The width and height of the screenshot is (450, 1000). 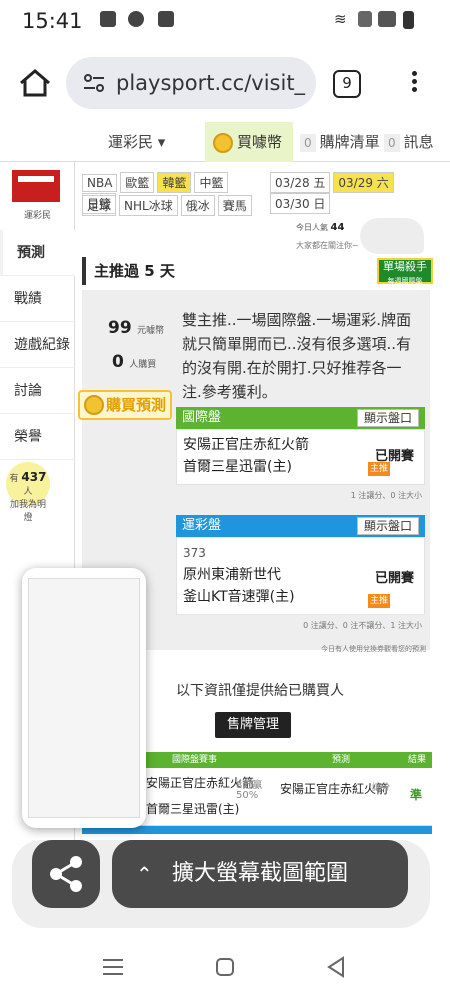 What do you see at coordinates (174, 182) in the screenshot?
I see `league-tag-active: 韓籃` at bounding box center [174, 182].